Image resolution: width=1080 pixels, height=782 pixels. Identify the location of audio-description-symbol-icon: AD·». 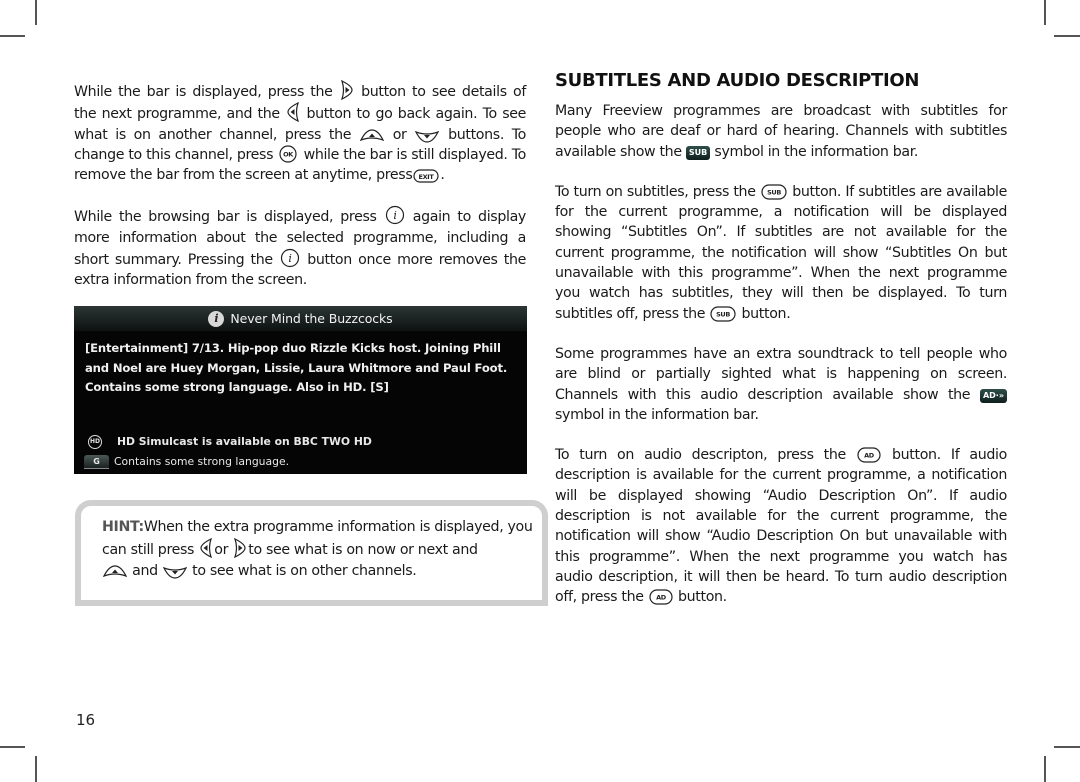
(993, 395).